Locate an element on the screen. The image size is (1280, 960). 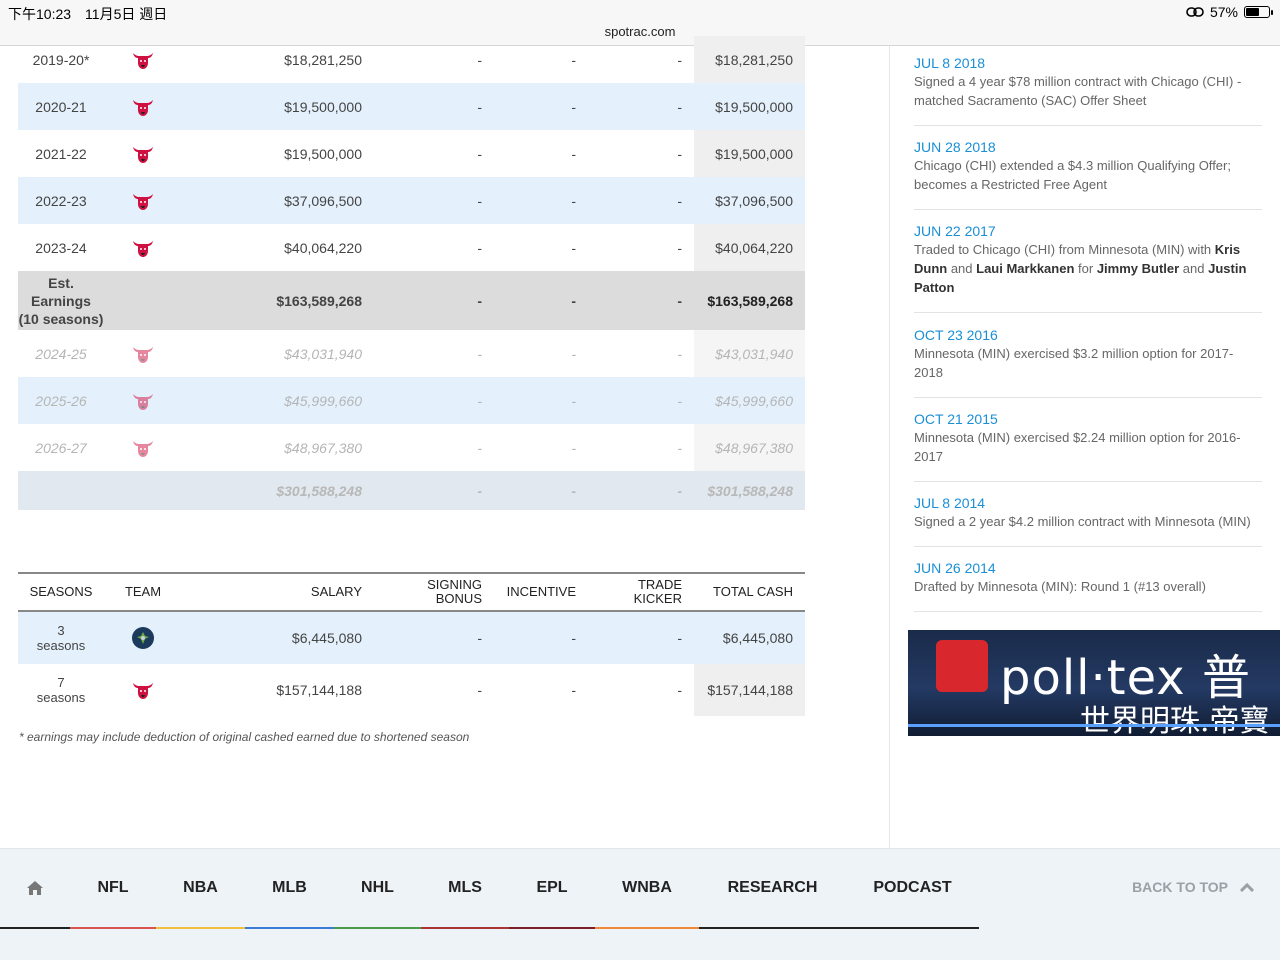
salary-cell: $18,281,250 is located at coordinates (323, 59).